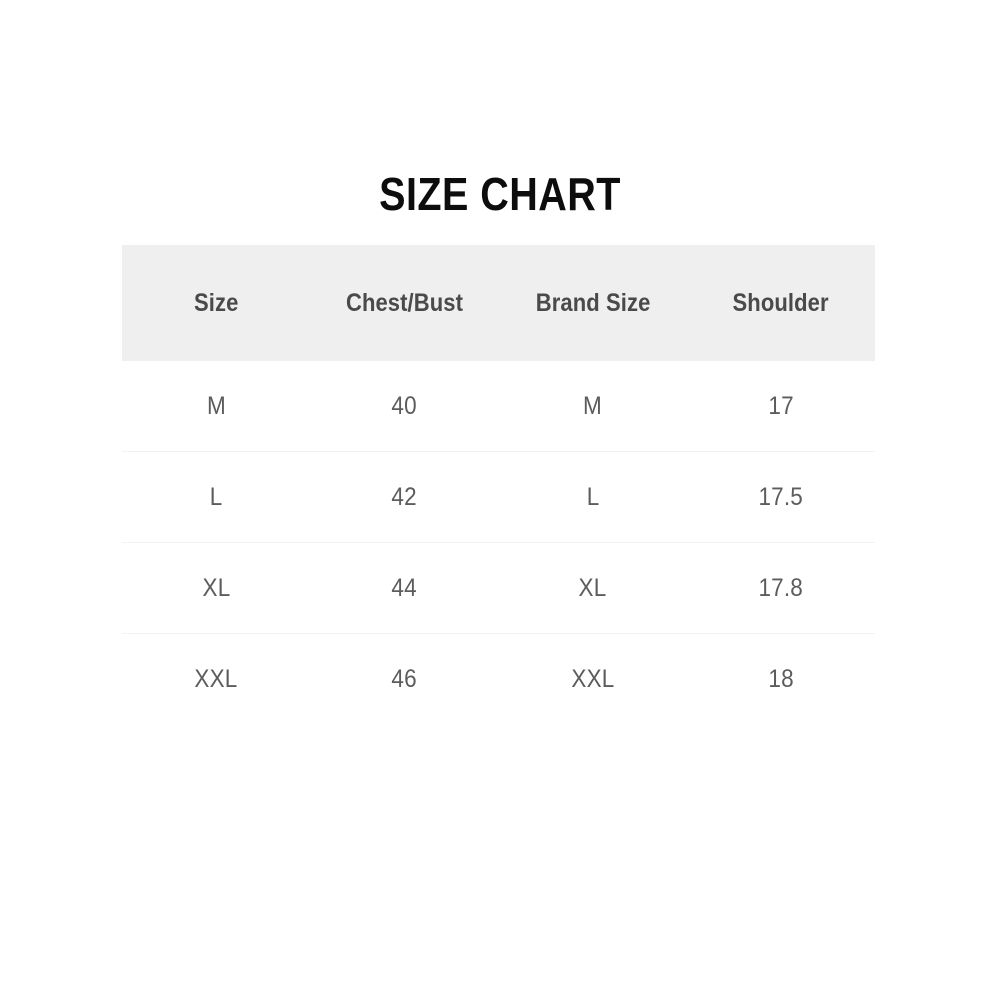 This screenshot has height=1000, width=1000. I want to click on cell-size-value: XL, so click(216, 587).